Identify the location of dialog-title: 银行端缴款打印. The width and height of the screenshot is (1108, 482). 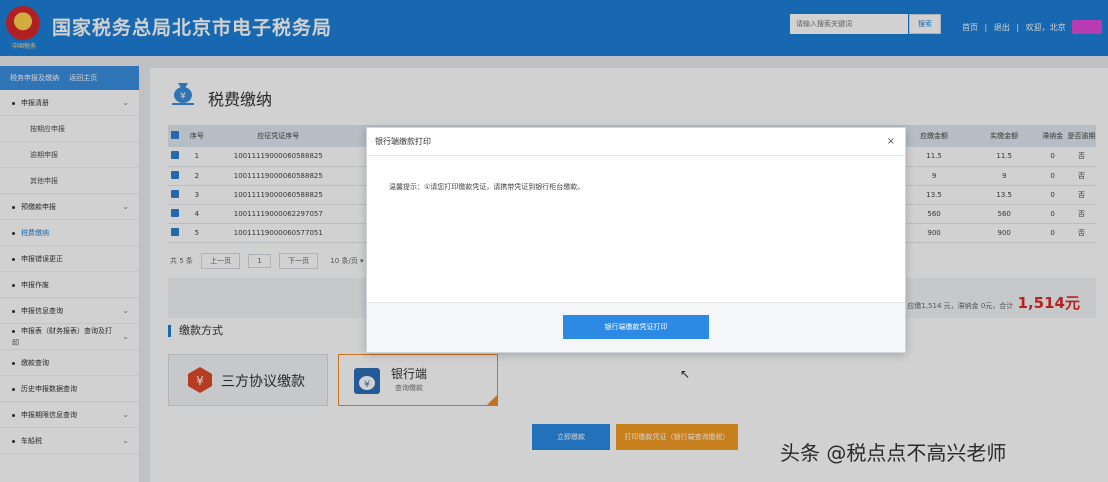
(403, 141).